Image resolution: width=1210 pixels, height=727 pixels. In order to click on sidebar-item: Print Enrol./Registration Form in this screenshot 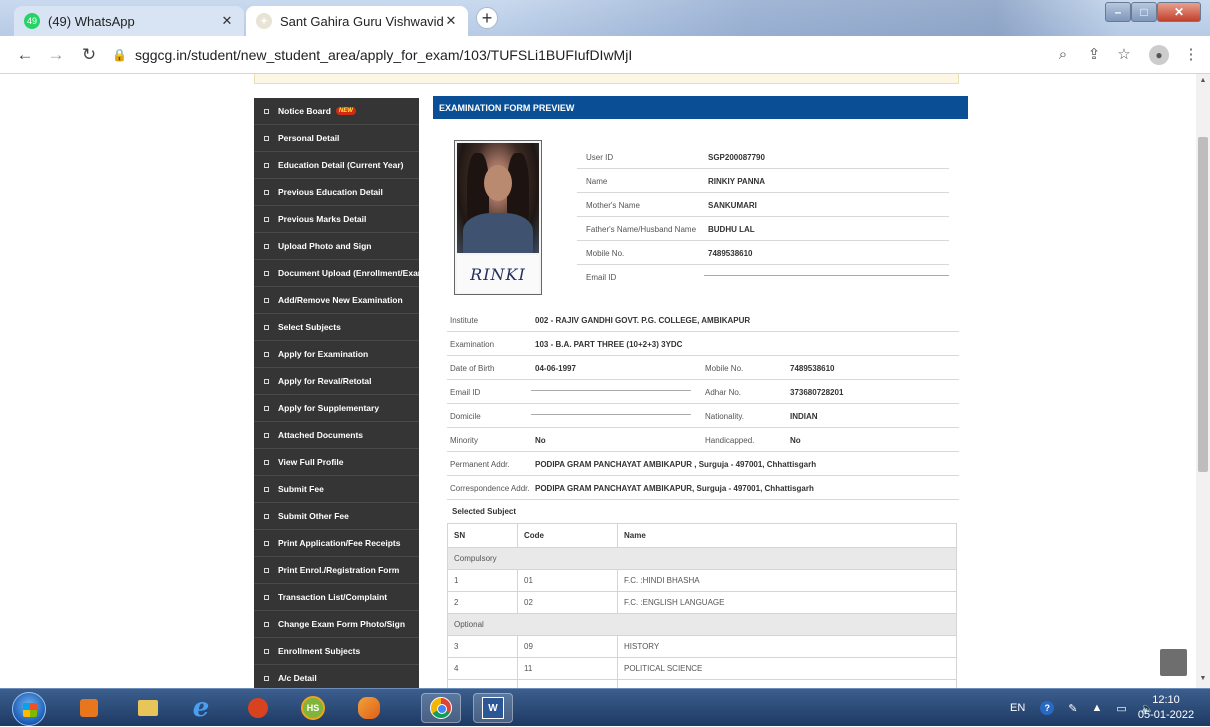, I will do `click(336, 570)`.